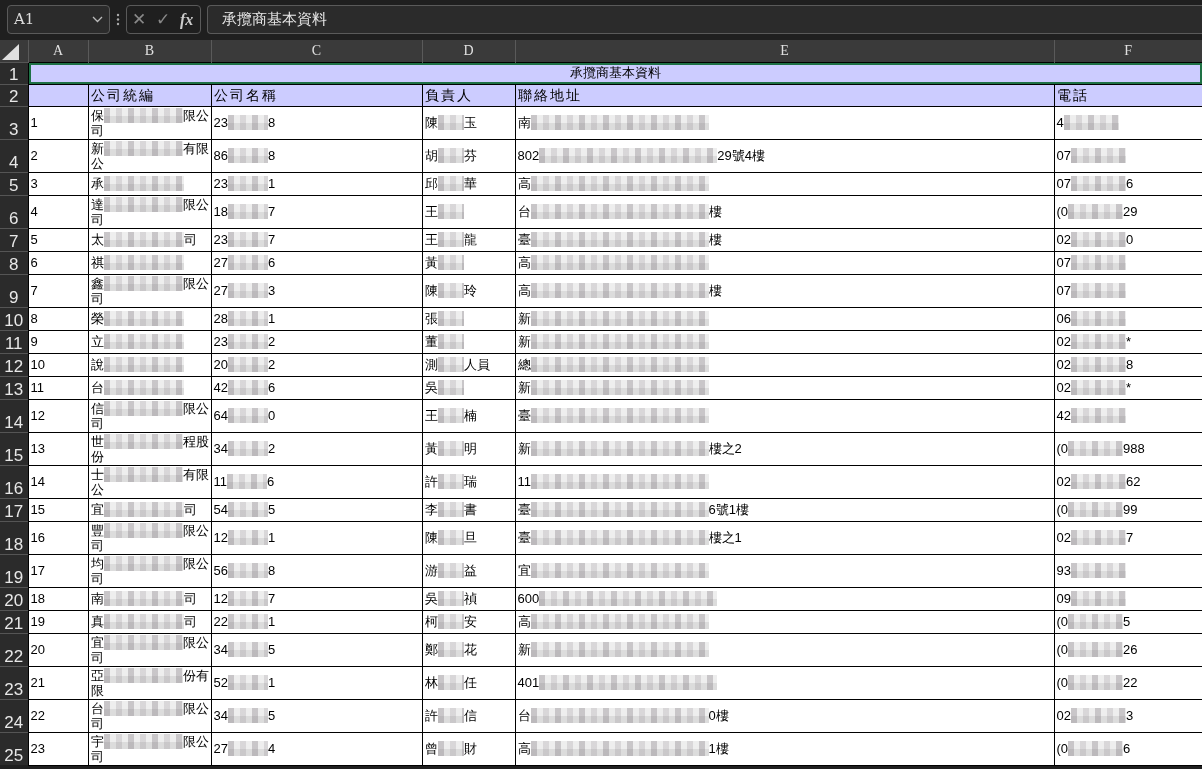 Image resolution: width=1202 pixels, height=769 pixels. Describe the element at coordinates (14, 364) in the screenshot. I see `row-header: 12` at that location.